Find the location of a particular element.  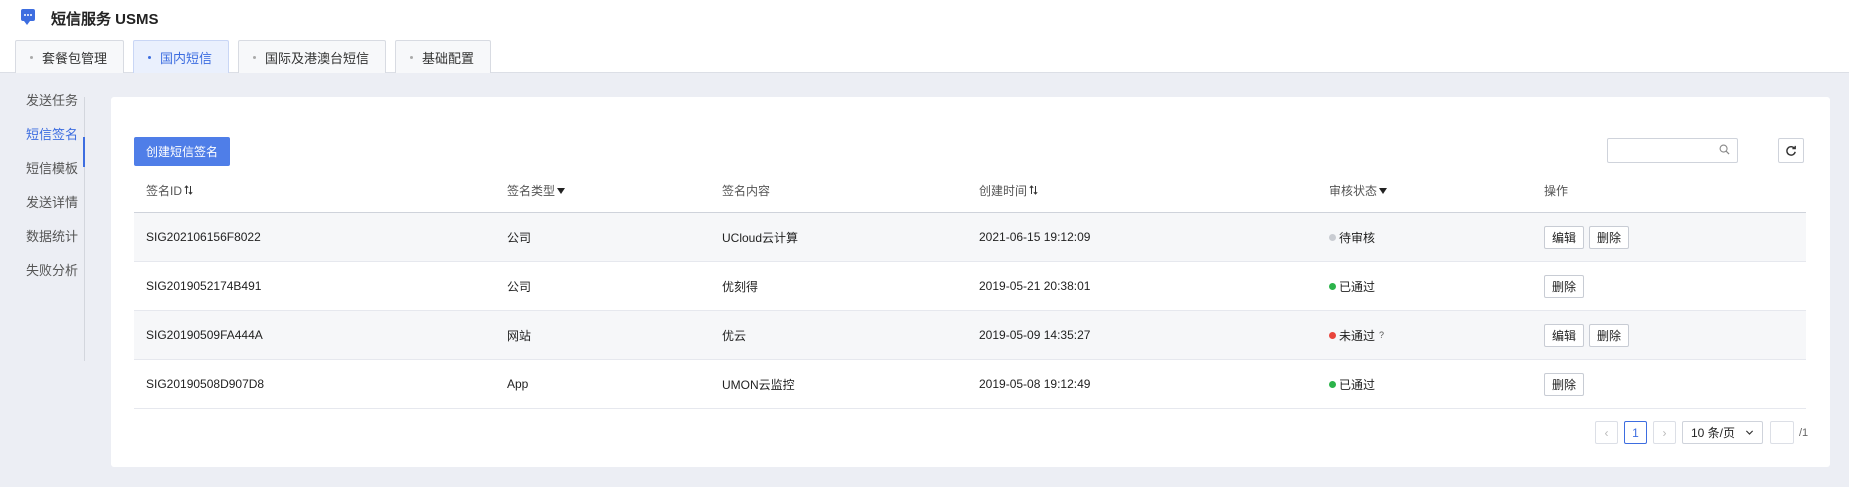

tab-label: 基础配置 is located at coordinates (448, 58).